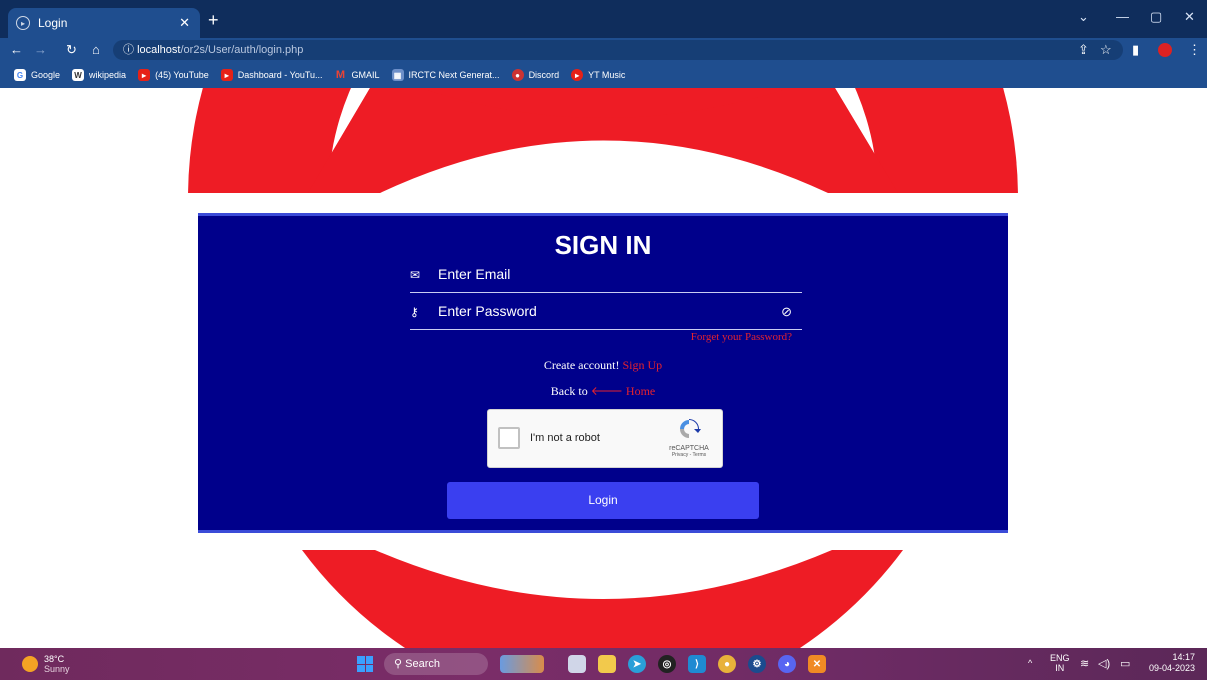 This screenshot has height=680, width=1207. What do you see at coordinates (787, 664) in the screenshot?
I see `discord-app-icon: ◕` at bounding box center [787, 664].